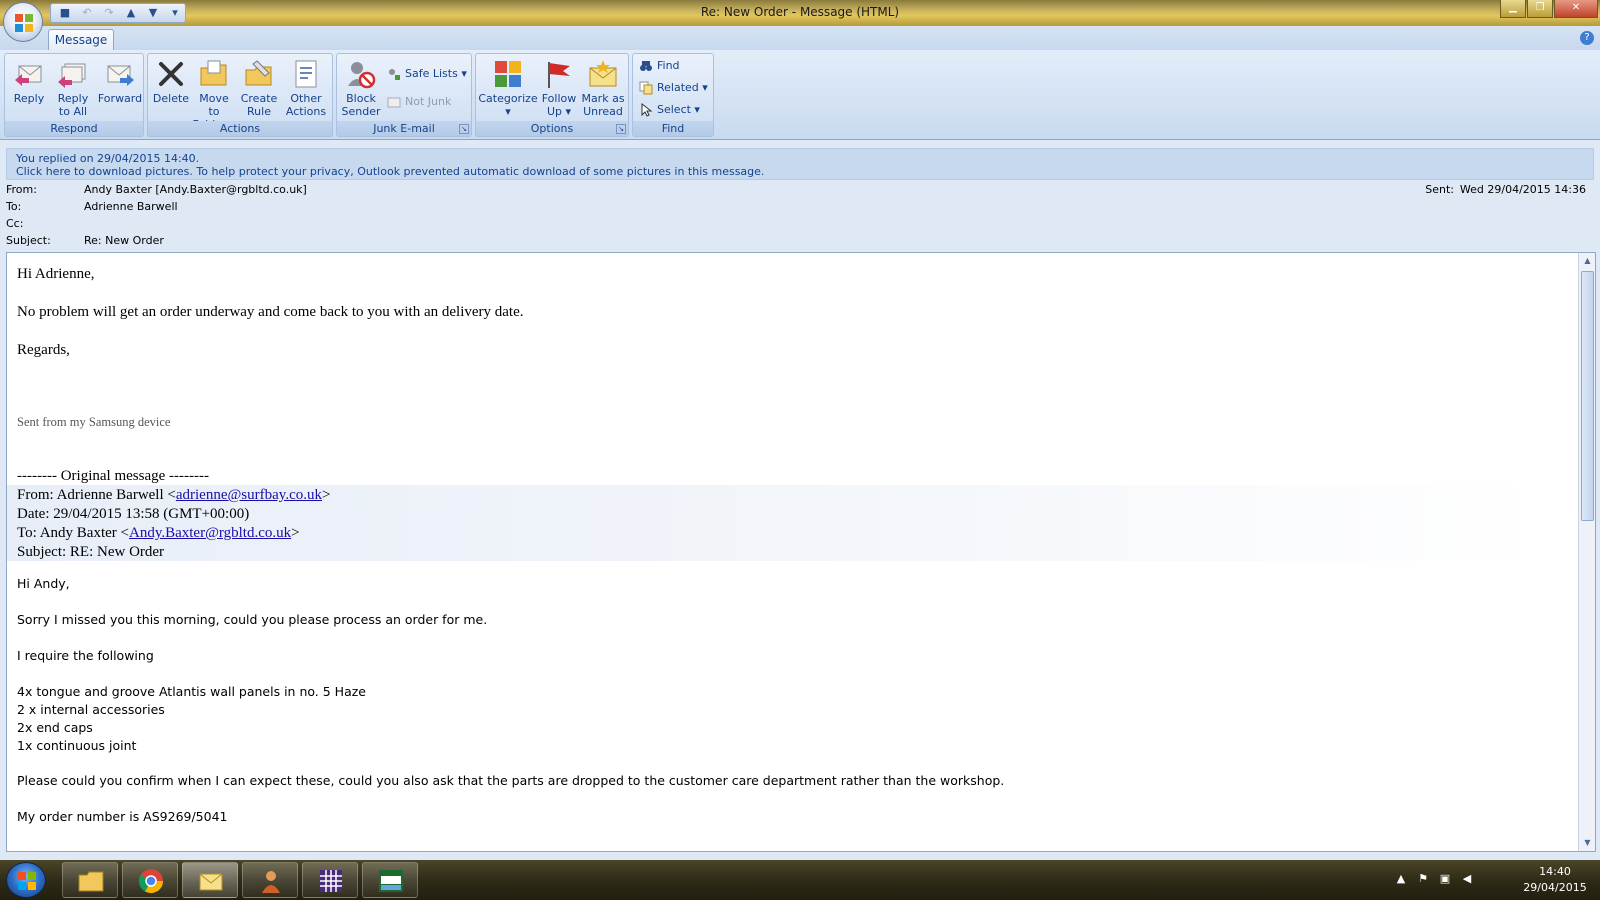 This screenshot has height=900, width=1600. Describe the element at coordinates (418, 102) in the screenshot. I see `not-junk-button: Not Junk` at that location.